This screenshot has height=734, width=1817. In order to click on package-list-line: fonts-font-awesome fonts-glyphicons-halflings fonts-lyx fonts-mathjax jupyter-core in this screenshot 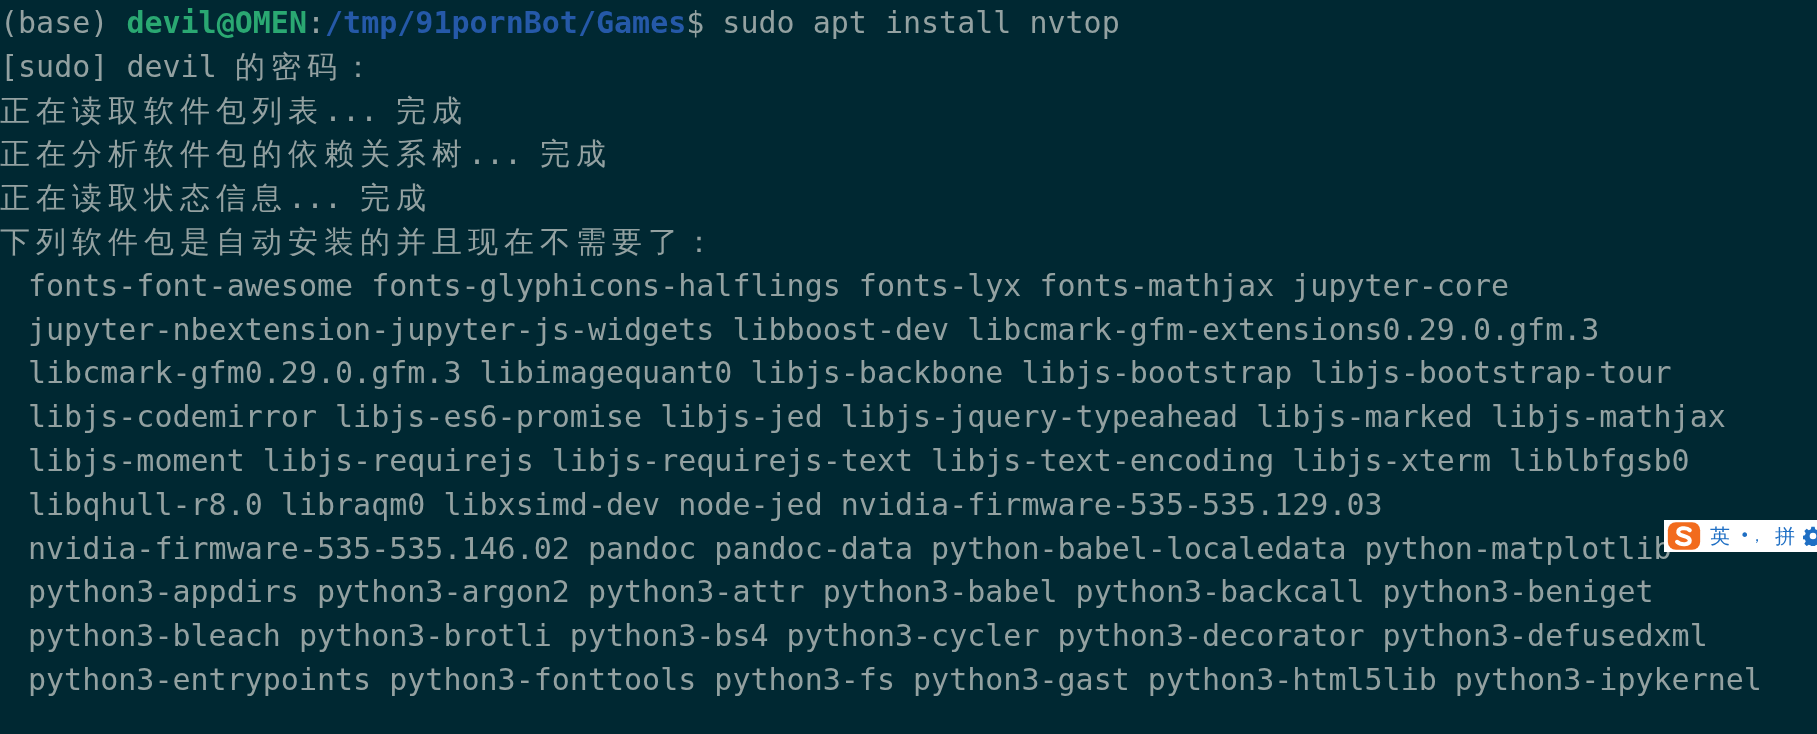, I will do `click(769, 285)`.